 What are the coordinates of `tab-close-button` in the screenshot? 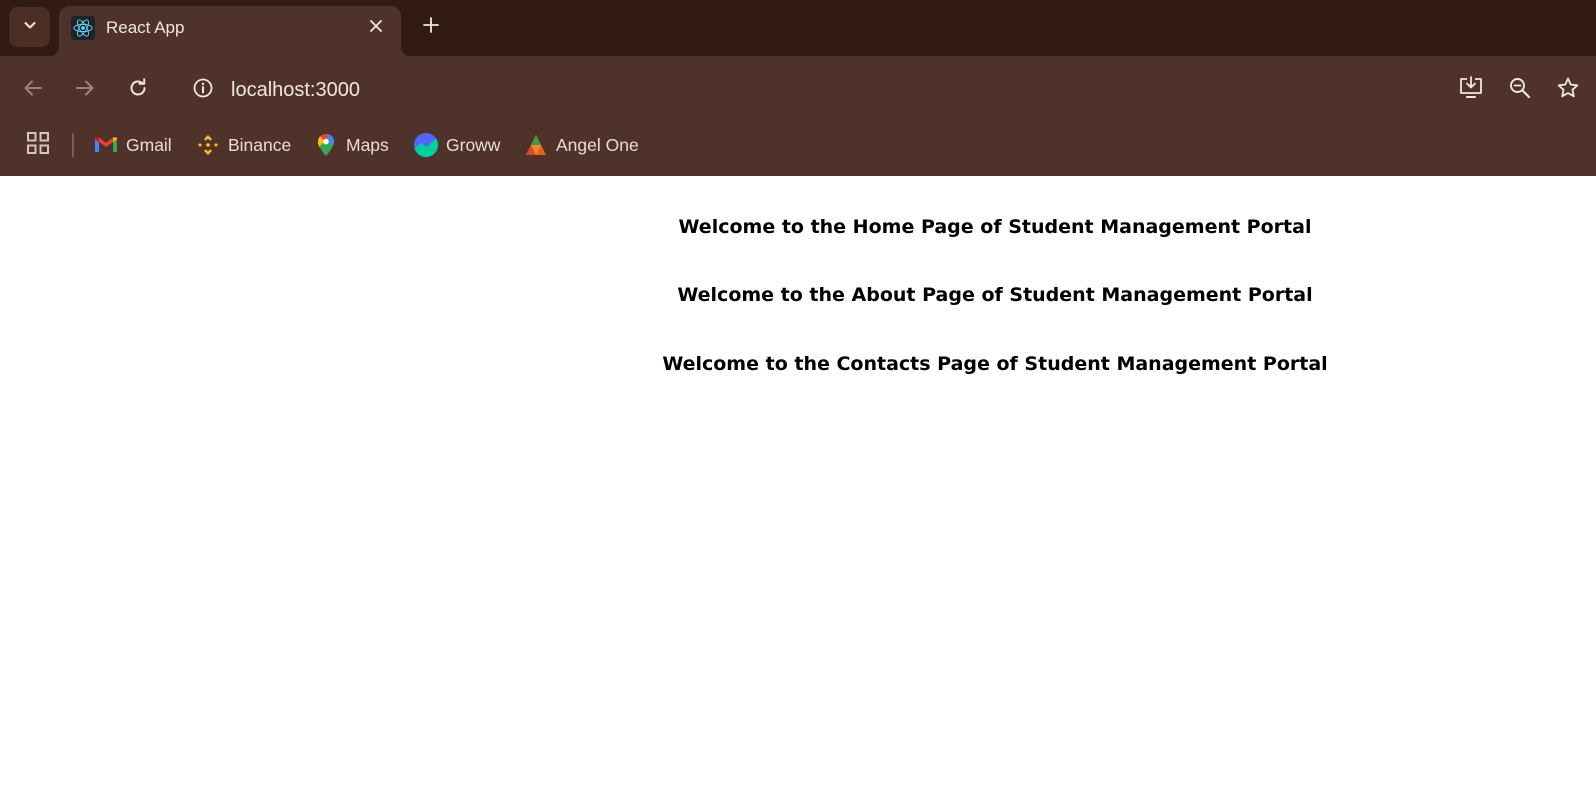 It's located at (376, 28).